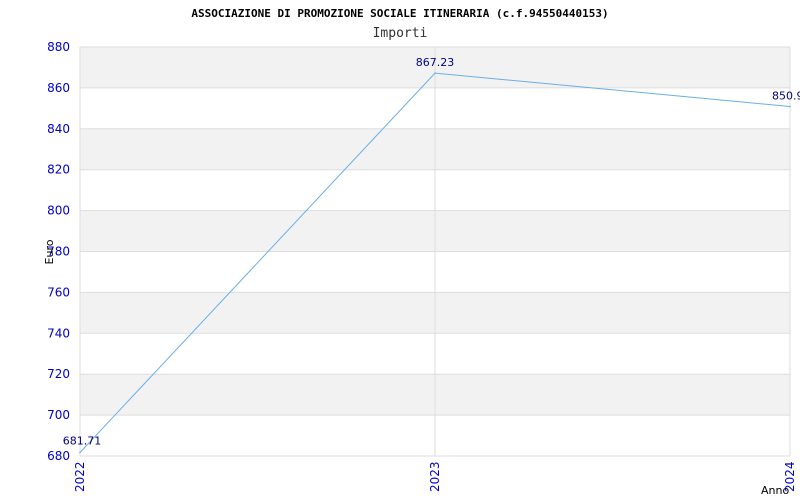 Image resolution: width=800 pixels, height=500 pixels. Describe the element at coordinates (58, 374) in the screenshot. I see `y-tick-label: 720` at that location.